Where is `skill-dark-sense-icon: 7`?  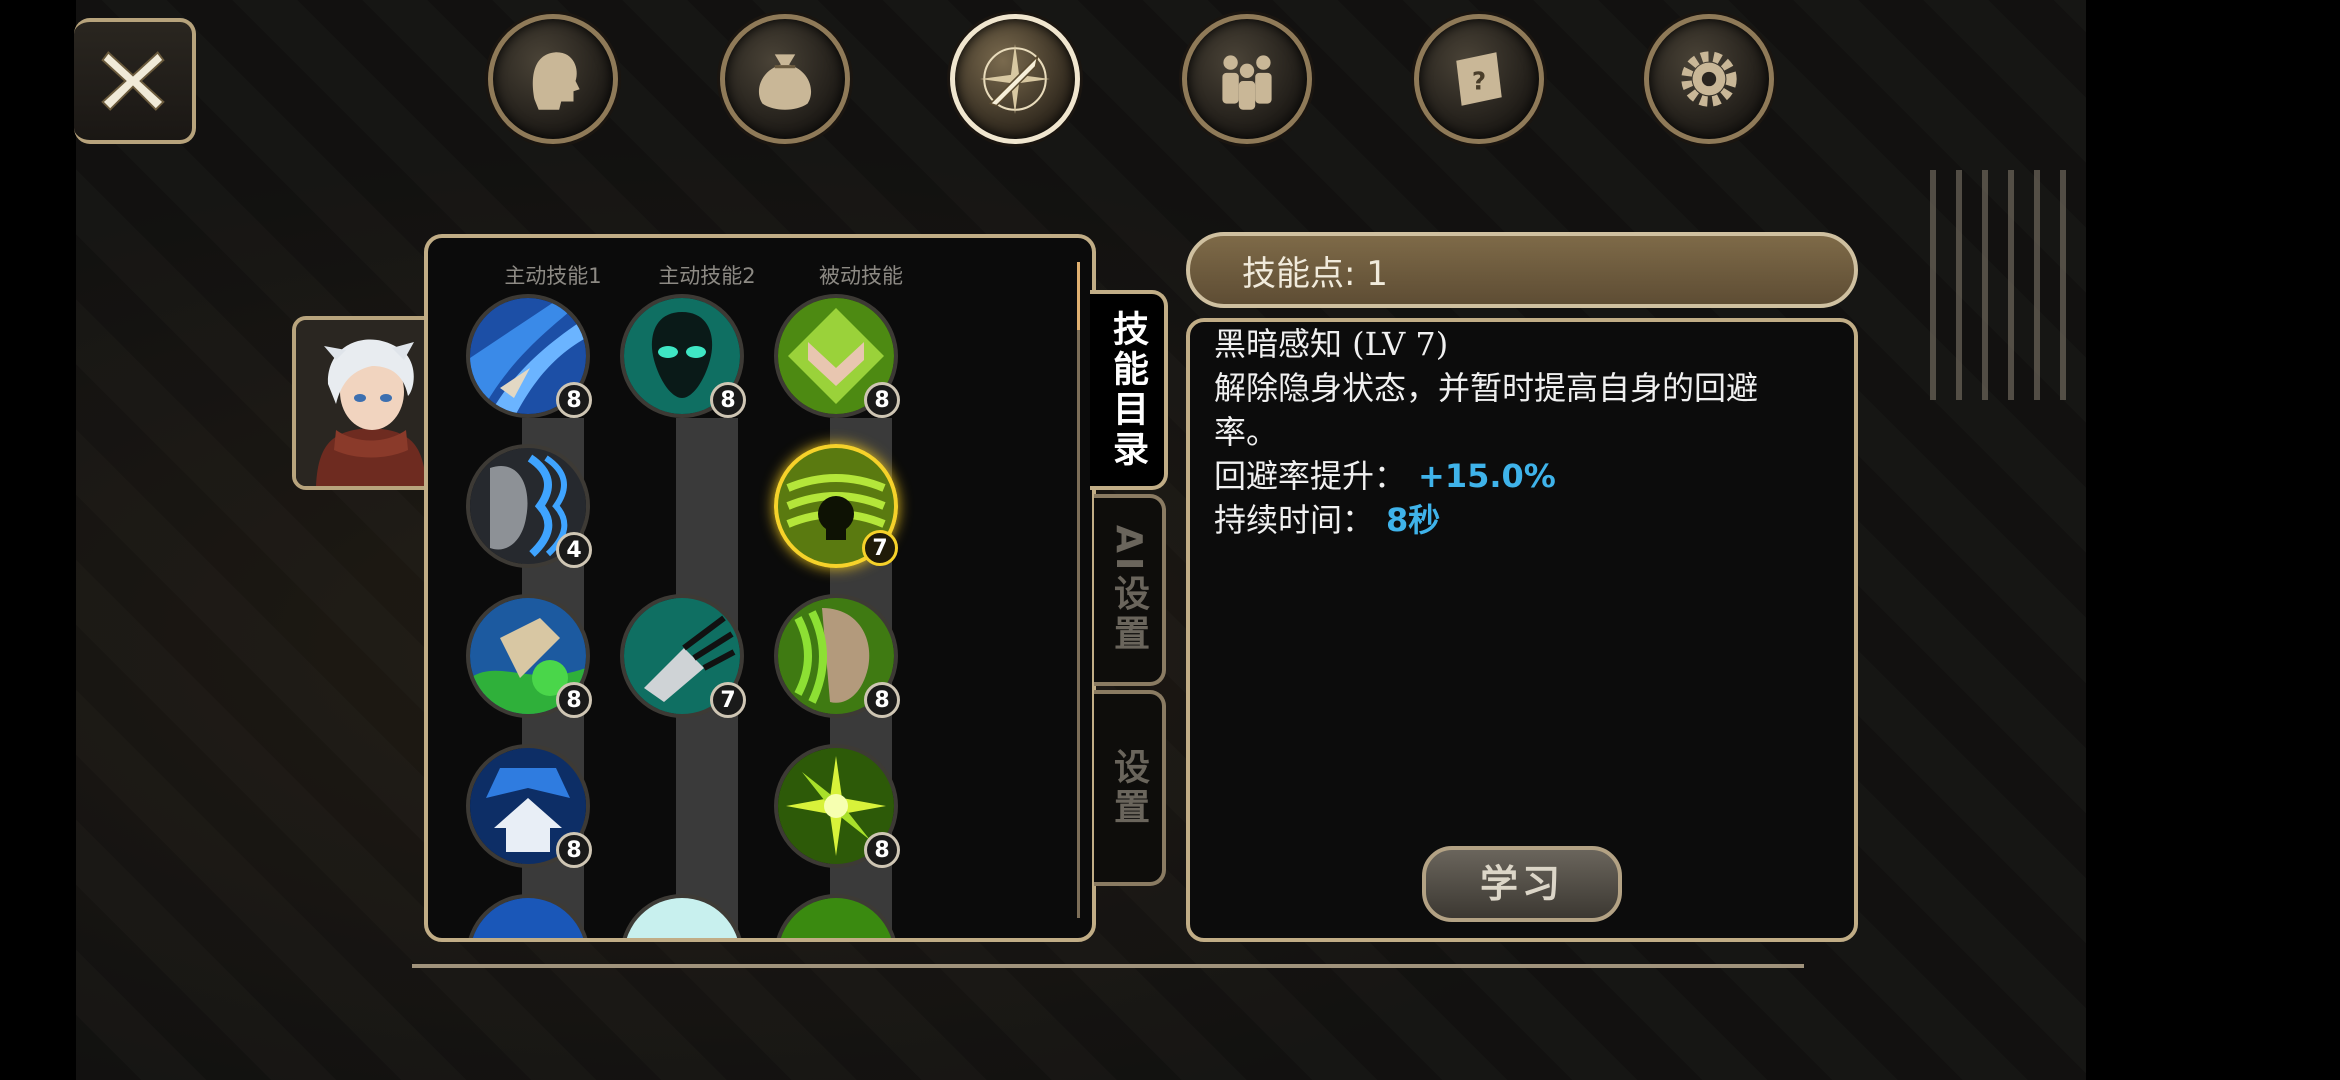
skill-dark-sense-icon: 7 is located at coordinates (836, 506).